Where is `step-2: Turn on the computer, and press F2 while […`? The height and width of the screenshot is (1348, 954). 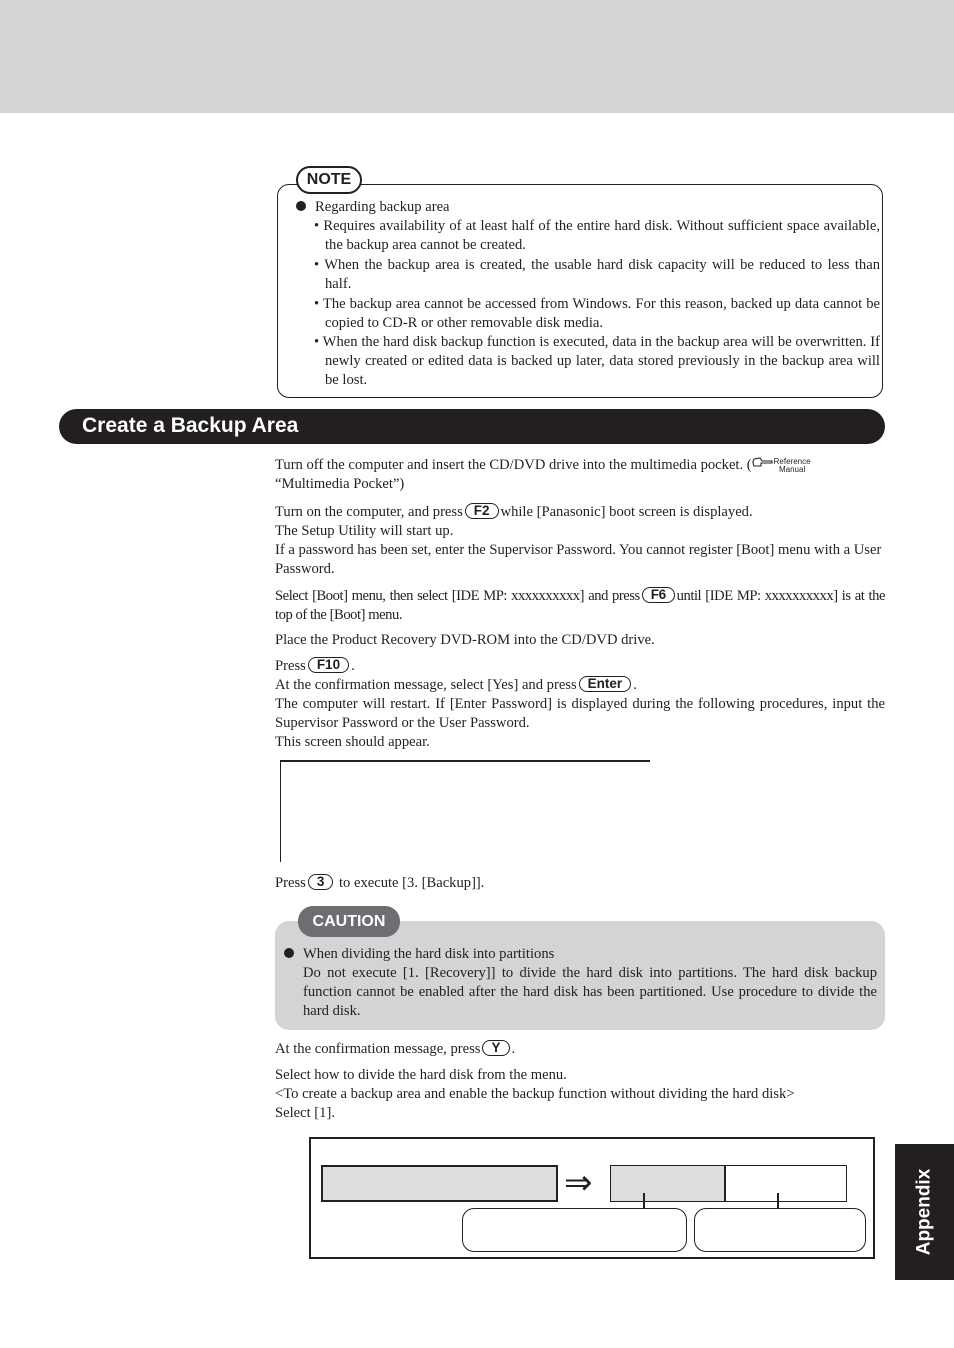 step-2: Turn on the computer, and press F2 while [… is located at coordinates (578, 540).